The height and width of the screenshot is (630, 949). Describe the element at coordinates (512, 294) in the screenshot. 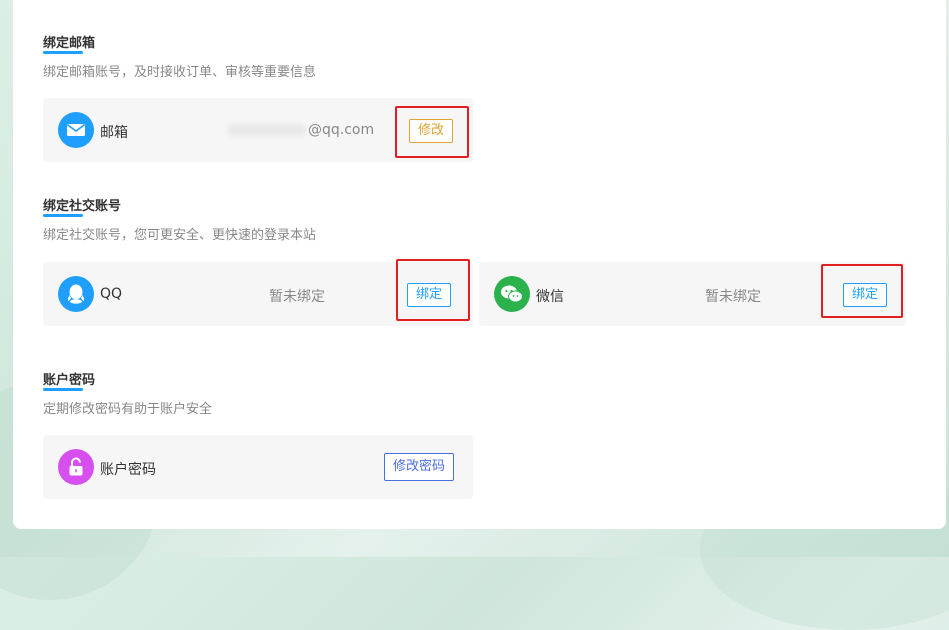

I see `wechat-icon` at that location.